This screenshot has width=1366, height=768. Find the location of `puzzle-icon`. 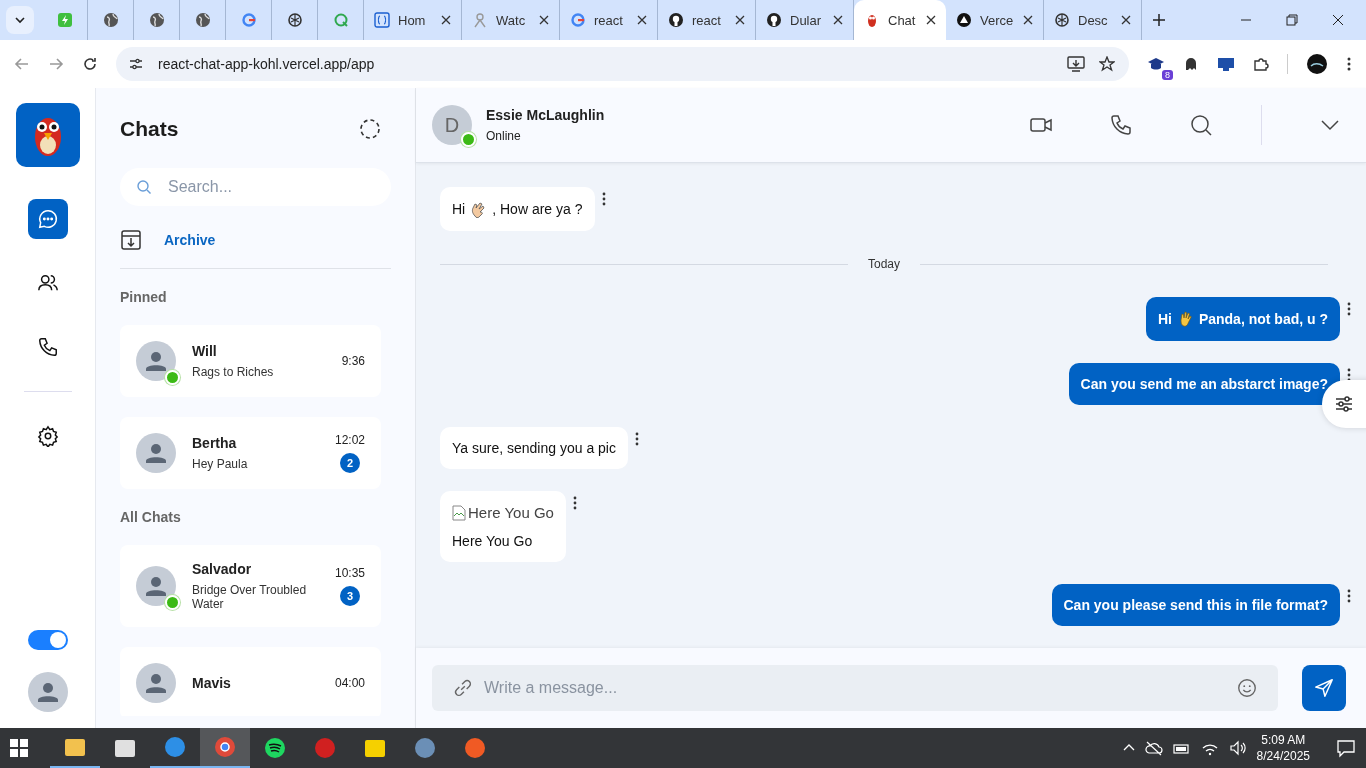

puzzle-icon is located at coordinates (1261, 64).